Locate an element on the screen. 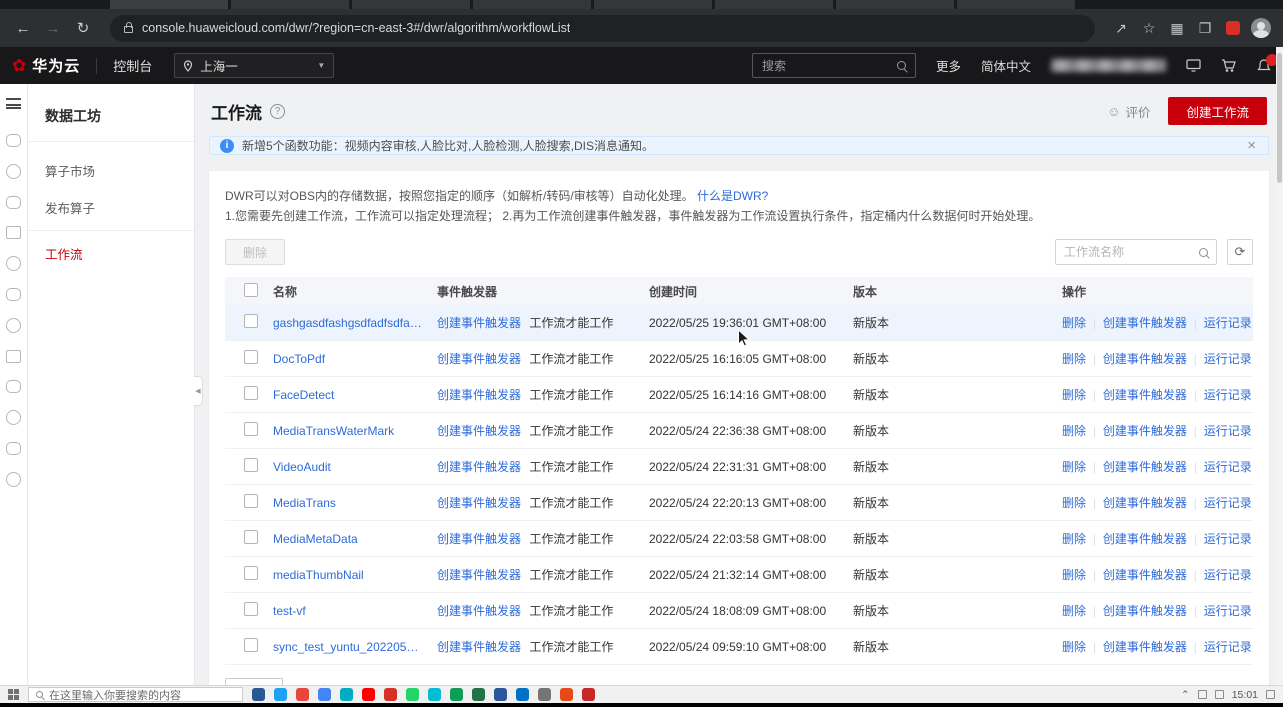 The width and height of the screenshot is (1283, 707). cart-icon is located at coordinates (1229, 65).